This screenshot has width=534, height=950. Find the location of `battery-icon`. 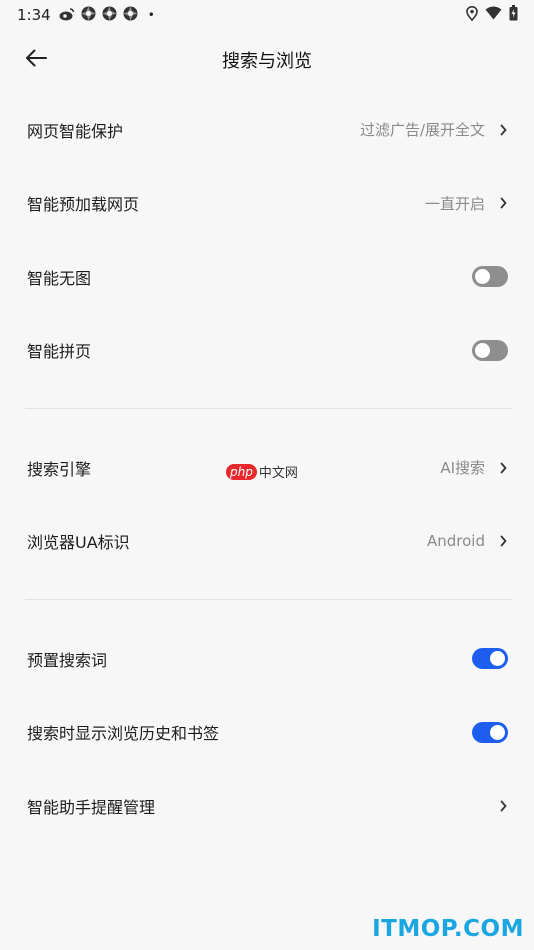

battery-icon is located at coordinates (513, 15).